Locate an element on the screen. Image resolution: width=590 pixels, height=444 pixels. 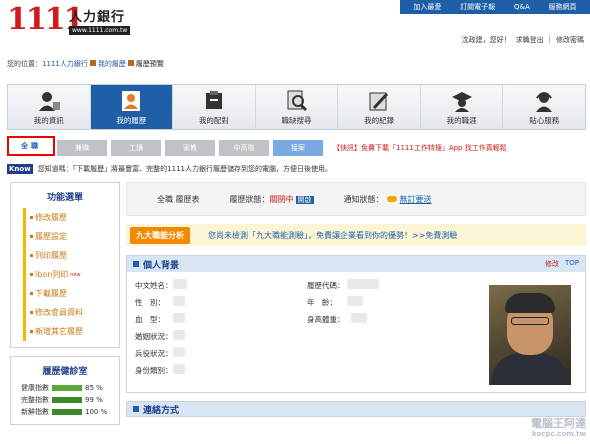
nav-my-info: 我的資訊 is located at coordinates (49, 107).